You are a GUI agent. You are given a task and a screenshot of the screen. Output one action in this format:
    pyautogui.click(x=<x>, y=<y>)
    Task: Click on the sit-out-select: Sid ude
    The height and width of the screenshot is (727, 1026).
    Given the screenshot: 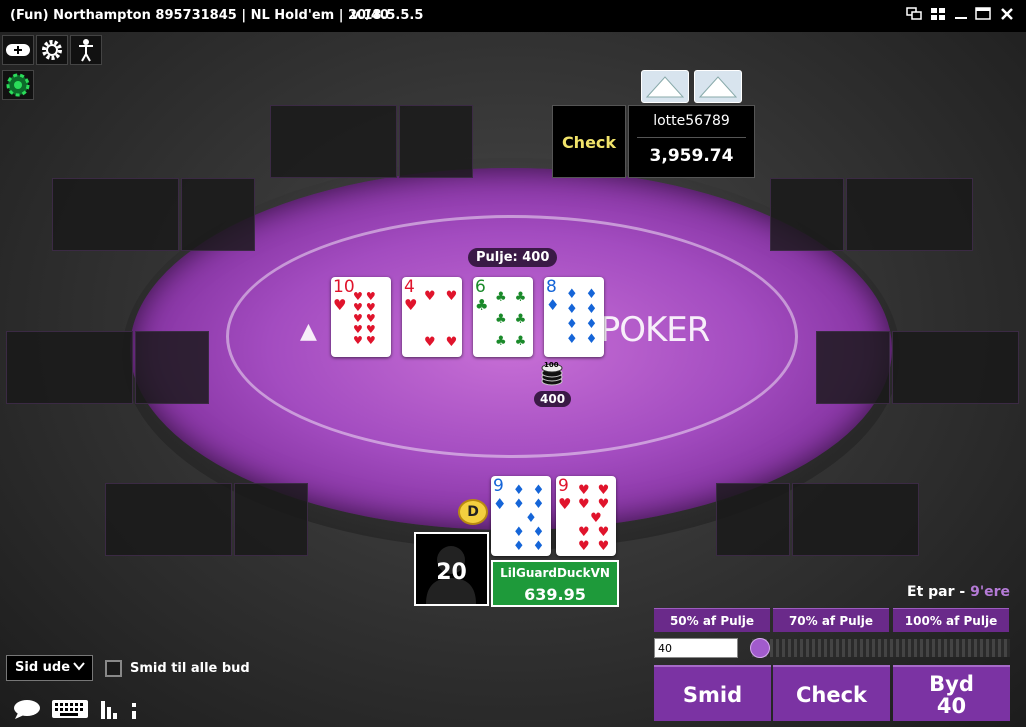 What is the action you would take?
    pyautogui.click(x=49, y=668)
    